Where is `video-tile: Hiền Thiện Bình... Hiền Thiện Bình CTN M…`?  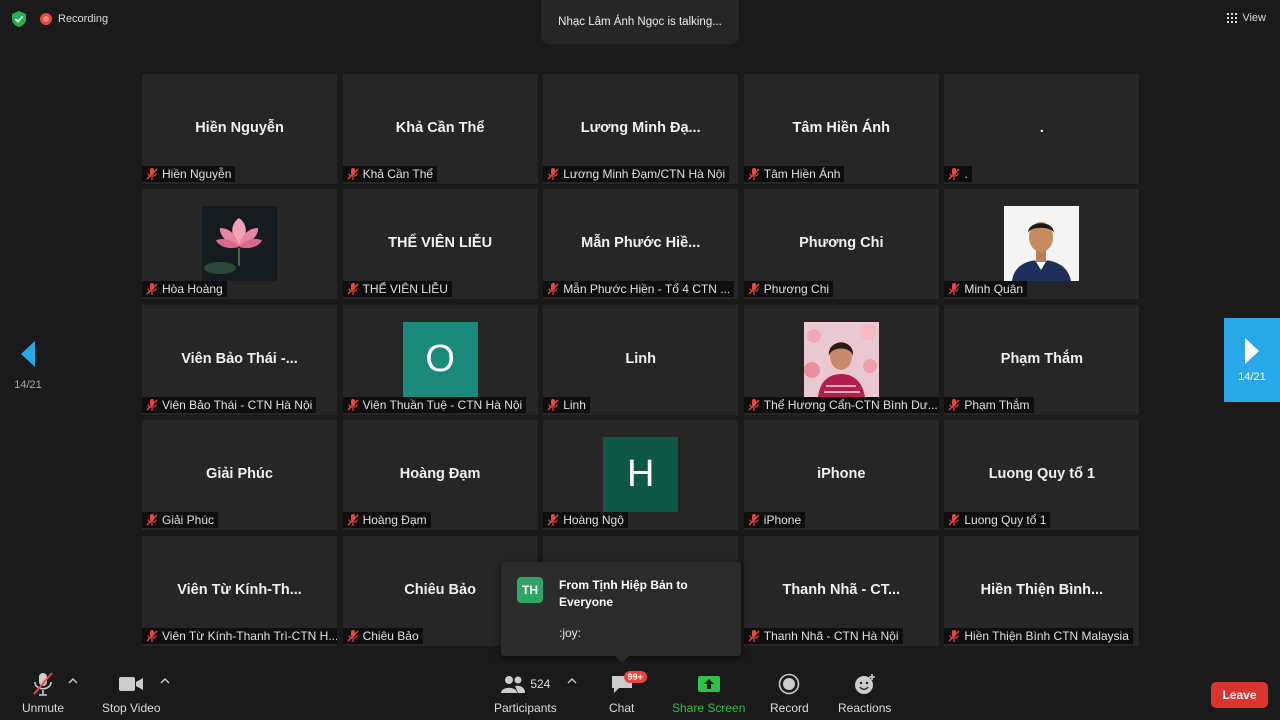
video-tile: Hiền Thiện Bình... Hiền Thiện Bình CTN M… is located at coordinates (1042, 590).